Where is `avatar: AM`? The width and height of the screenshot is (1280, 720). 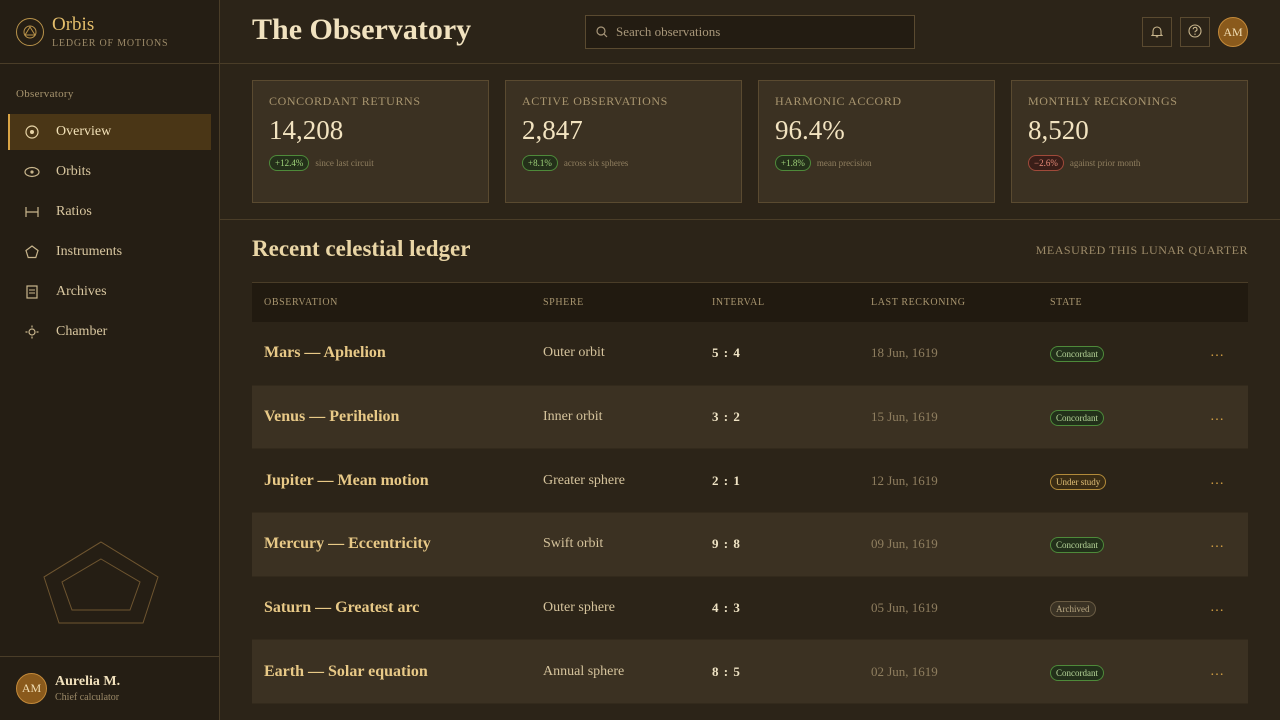
avatar: AM is located at coordinates (31, 688).